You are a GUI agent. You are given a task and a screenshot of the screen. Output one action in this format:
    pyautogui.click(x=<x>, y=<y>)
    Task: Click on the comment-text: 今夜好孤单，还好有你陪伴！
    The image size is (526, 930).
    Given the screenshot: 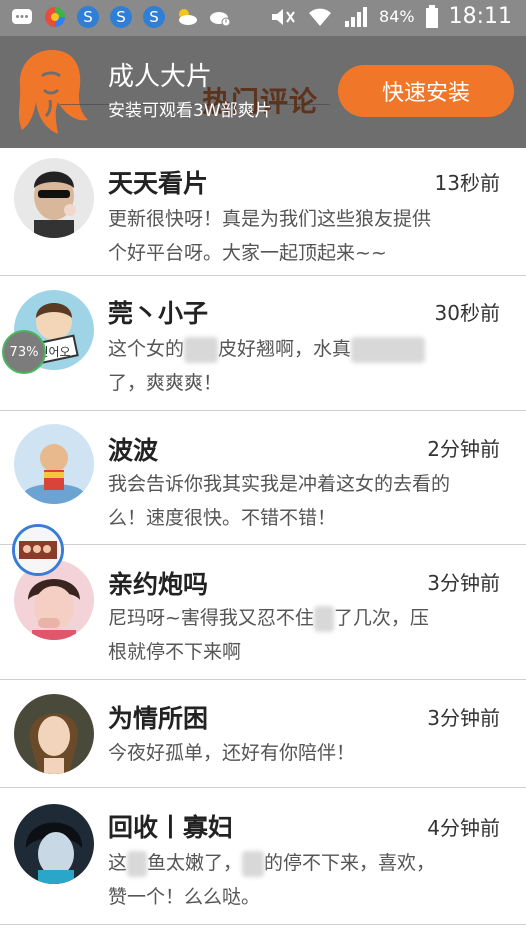 What is the action you would take?
    pyautogui.click(x=302, y=753)
    